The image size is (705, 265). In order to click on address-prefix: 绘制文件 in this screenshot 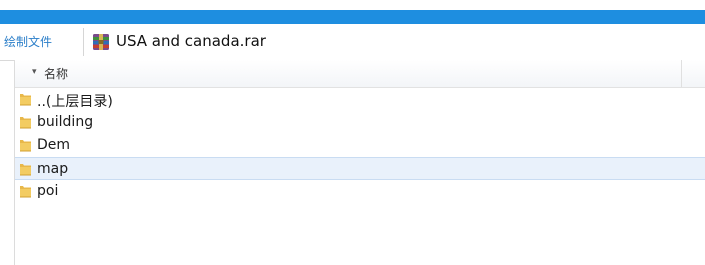, I will do `click(28, 41)`.